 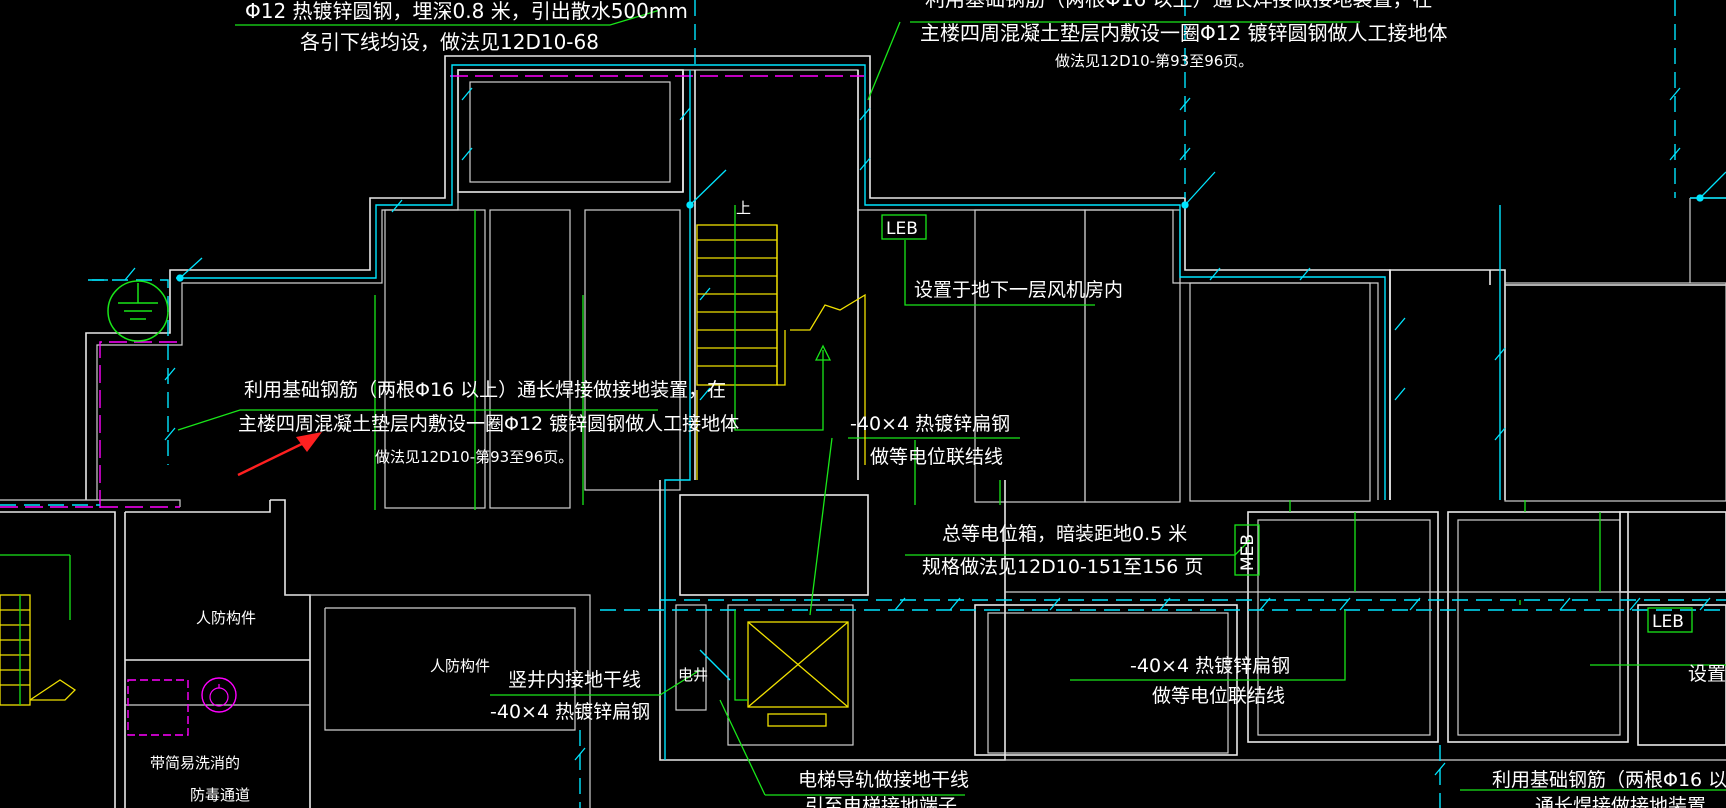 I want to click on leb-note-2: 设置, so click(x=1707, y=674).